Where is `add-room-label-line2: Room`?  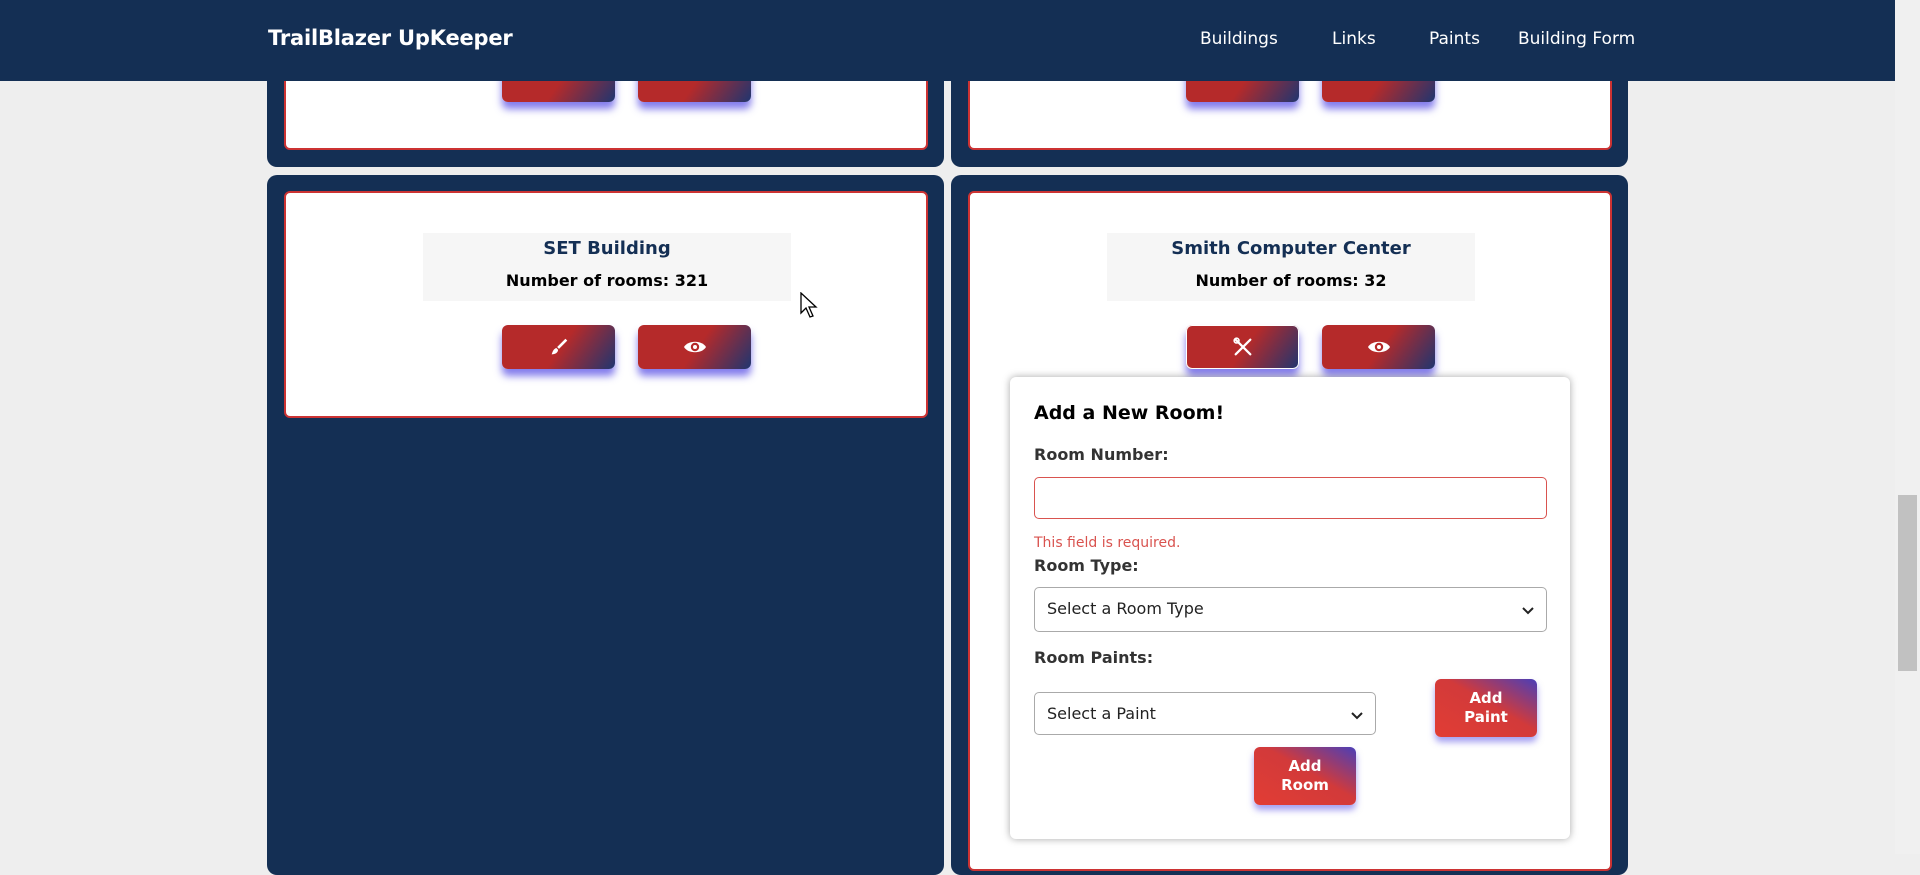 add-room-label-line2: Room is located at coordinates (1305, 785).